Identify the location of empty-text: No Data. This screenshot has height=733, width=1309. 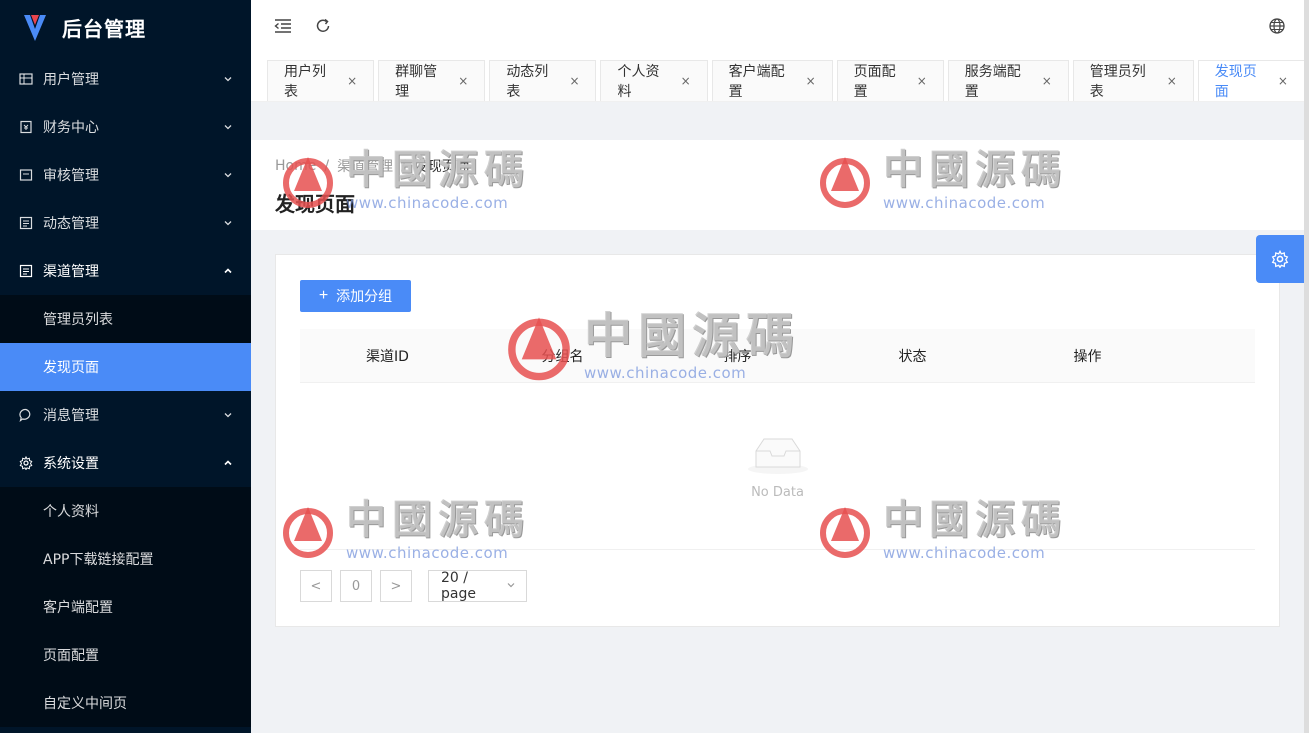
(777, 492).